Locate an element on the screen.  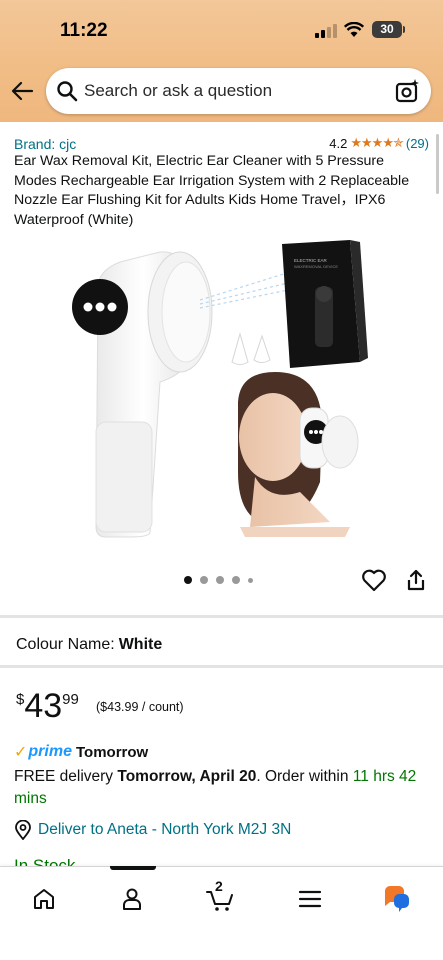
home-icon is located at coordinates (44, 899).